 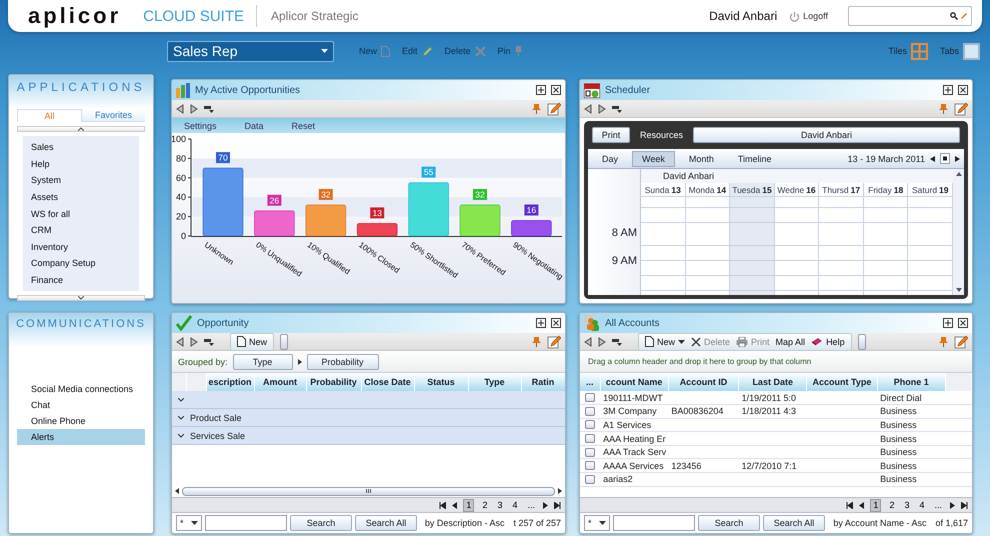 I want to click on panel-tab: Favorites, so click(x=113, y=115).